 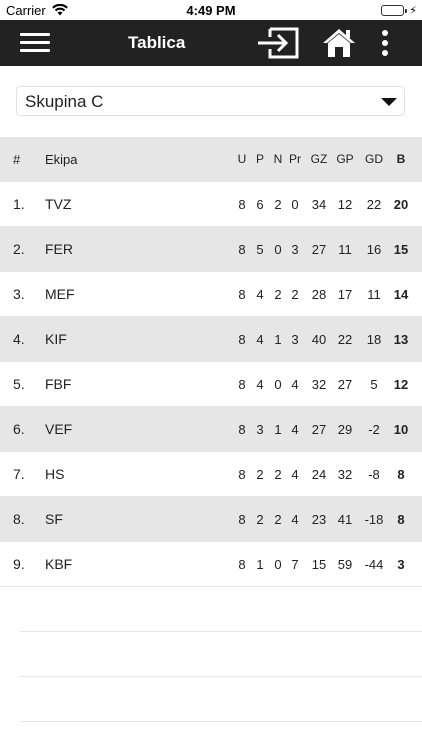 I want to click on row-goals-against: 12, so click(x=345, y=204).